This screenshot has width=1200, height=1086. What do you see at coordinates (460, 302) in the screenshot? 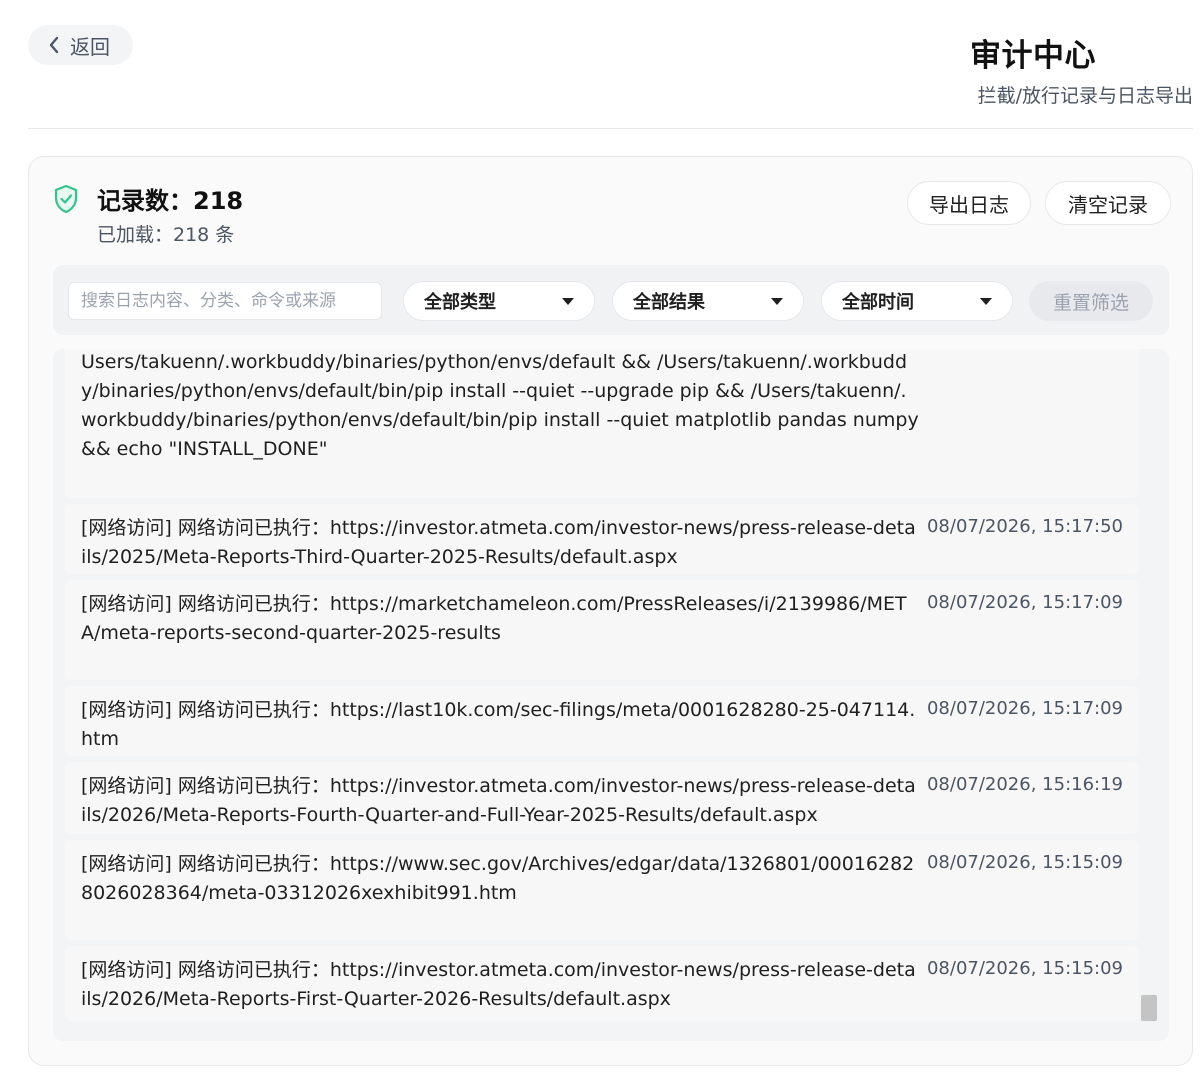
I see `type-filter-value: 全部类型` at bounding box center [460, 302].